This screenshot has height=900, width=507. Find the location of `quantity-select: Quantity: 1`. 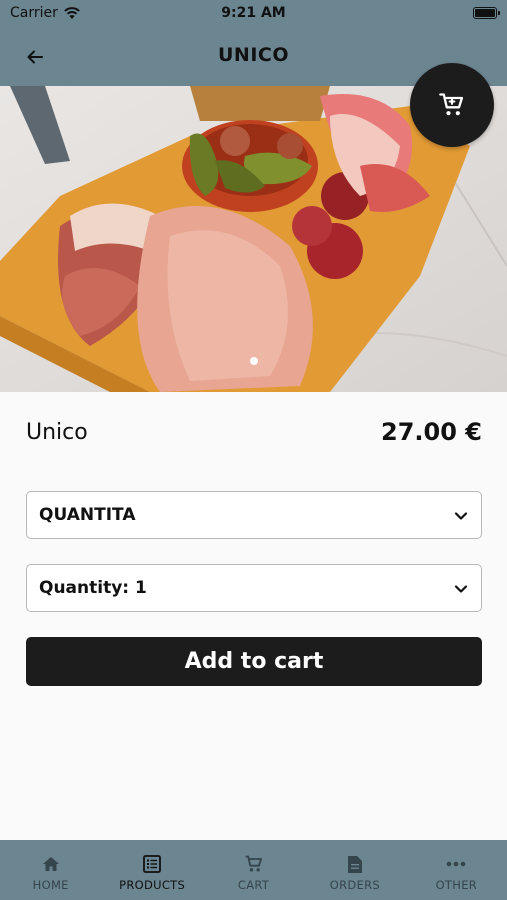

quantity-select: Quantity: 1 is located at coordinates (254, 588).